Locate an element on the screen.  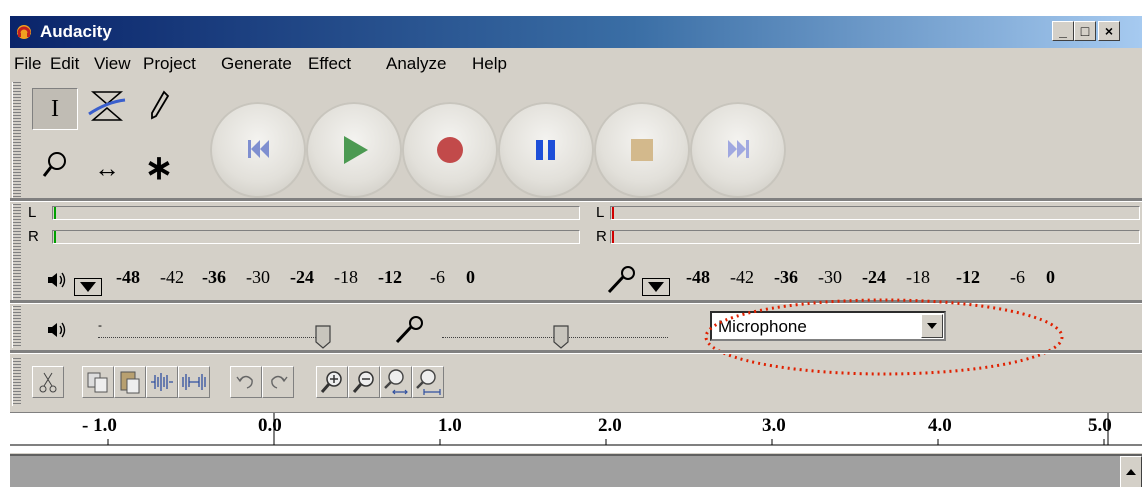
timeline-ruler: - 1.0 0.0 1.0 2.0 3.0 4.0 5.0 is located at coordinates (576, 432).